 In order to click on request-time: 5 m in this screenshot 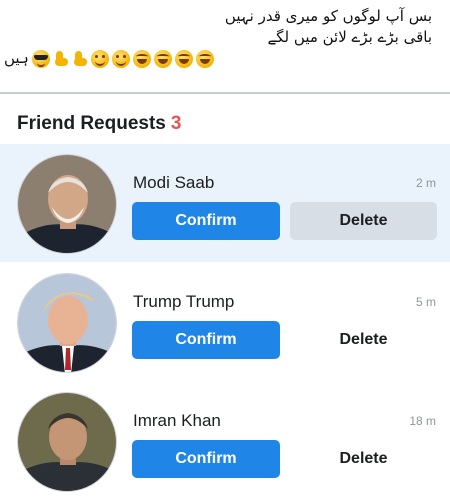, I will do `click(425, 302)`.